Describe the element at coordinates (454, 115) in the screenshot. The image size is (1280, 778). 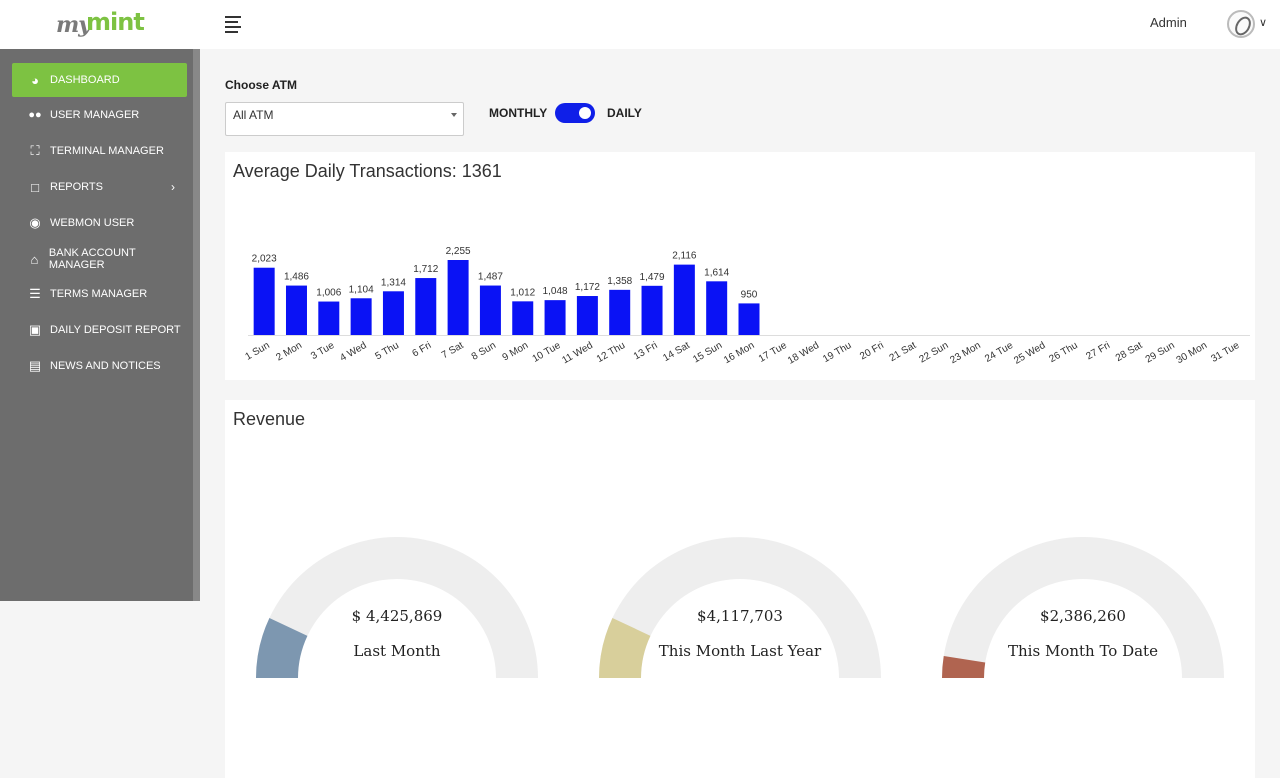
I see `caret-down-icon` at that location.